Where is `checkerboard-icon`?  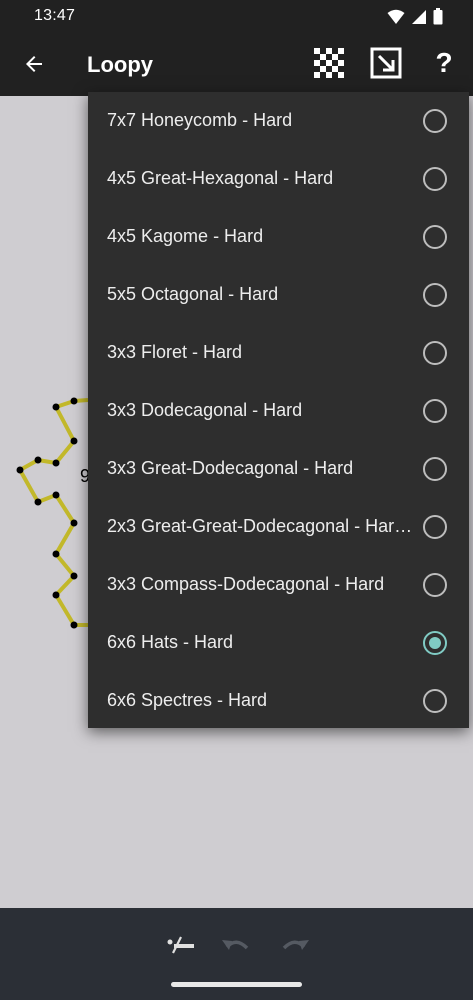 checkerboard-icon is located at coordinates (329, 63).